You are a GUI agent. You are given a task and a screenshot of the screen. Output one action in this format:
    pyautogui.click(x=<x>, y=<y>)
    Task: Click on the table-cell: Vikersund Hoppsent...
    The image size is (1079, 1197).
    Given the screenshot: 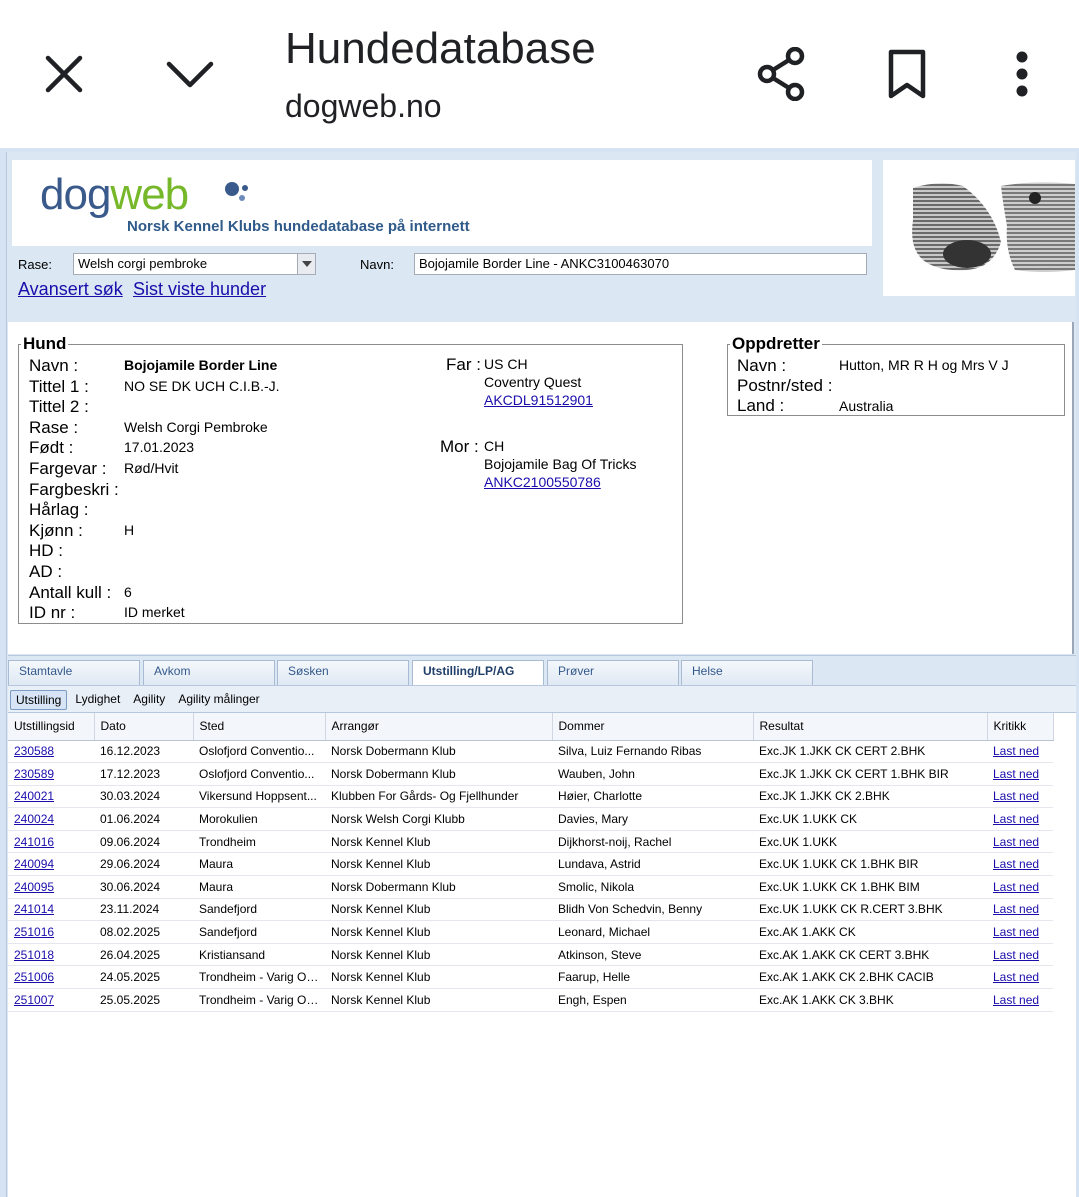 What is the action you would take?
    pyautogui.click(x=259, y=797)
    